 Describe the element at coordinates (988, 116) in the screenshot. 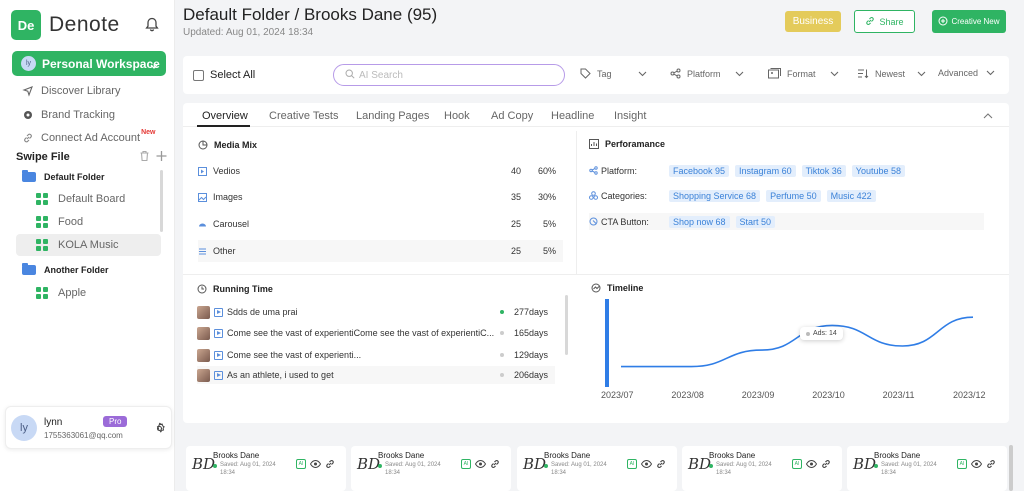

I see `chevron-up-icon` at that location.